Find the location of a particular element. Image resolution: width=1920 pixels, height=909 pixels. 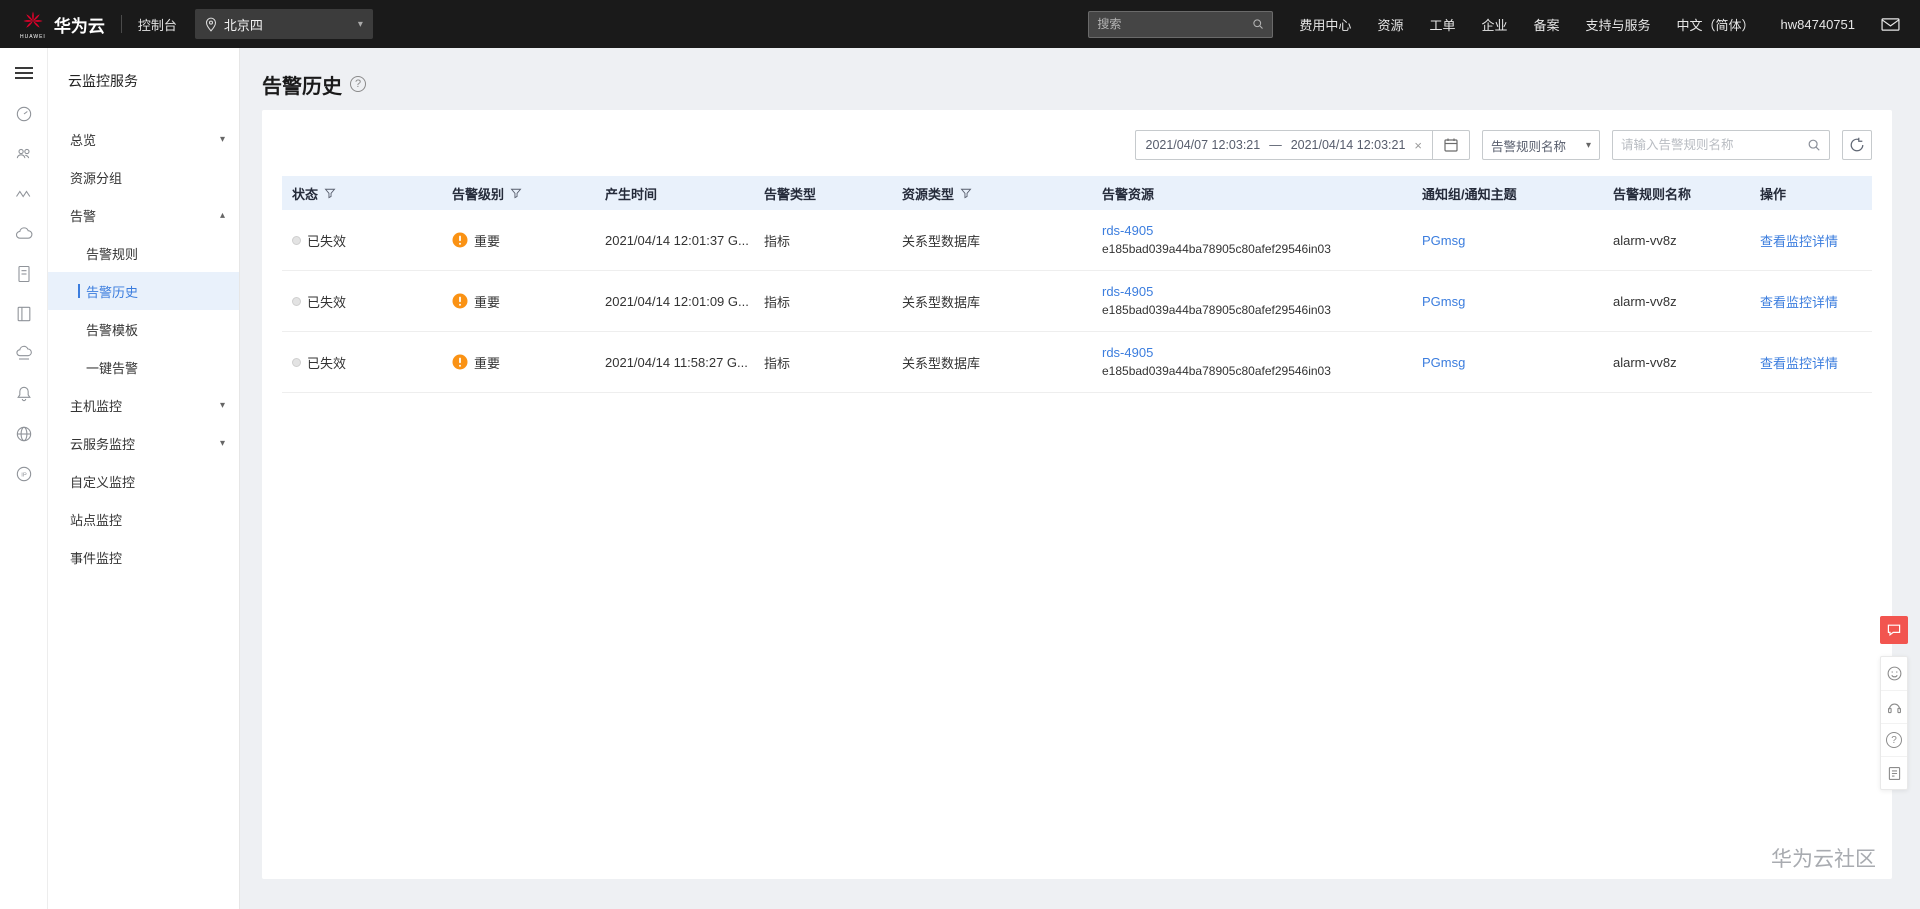

monitor-wave-icon is located at coordinates (24, 194).